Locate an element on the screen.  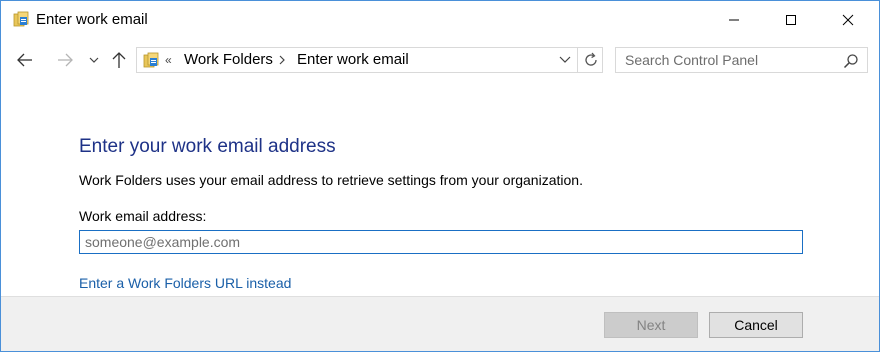
page-title: Enter your work email address is located at coordinates (207, 146).